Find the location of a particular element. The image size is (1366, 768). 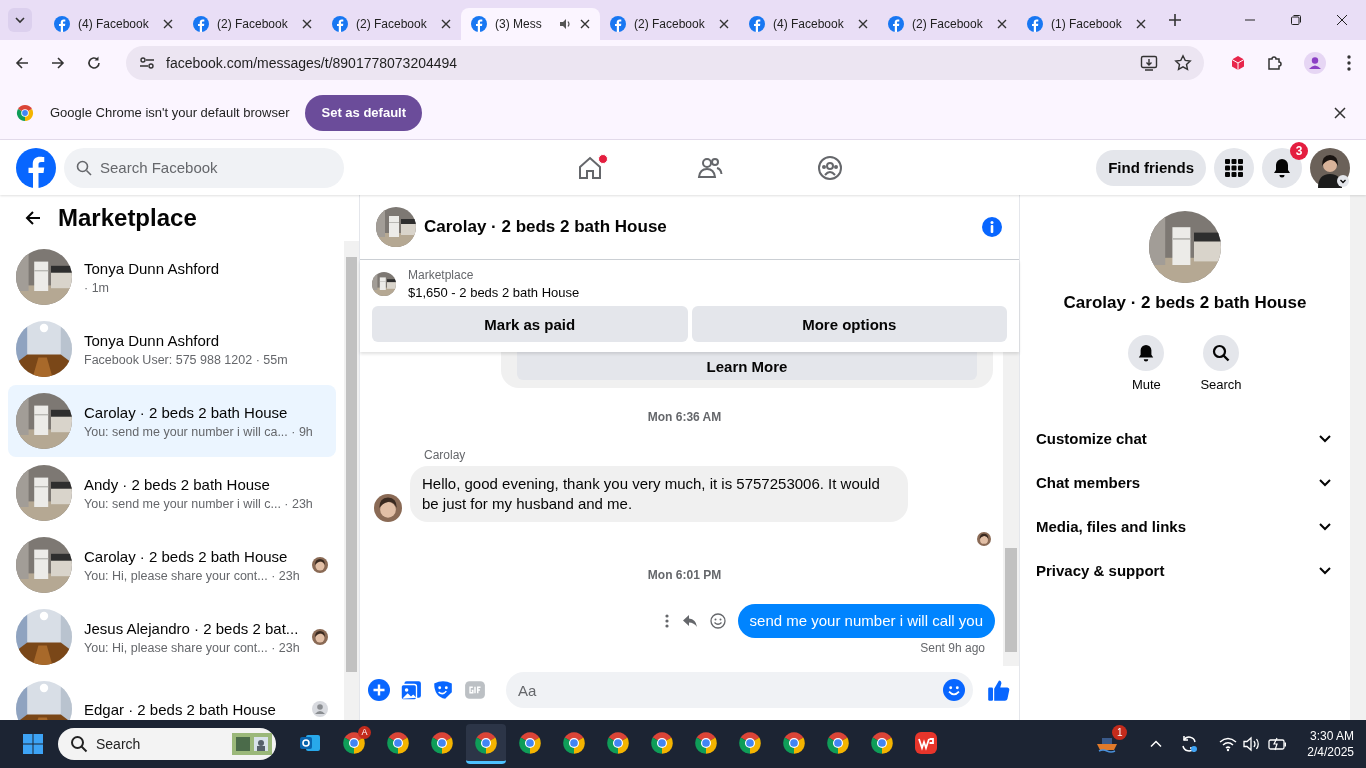

info-icon is located at coordinates (992, 227).